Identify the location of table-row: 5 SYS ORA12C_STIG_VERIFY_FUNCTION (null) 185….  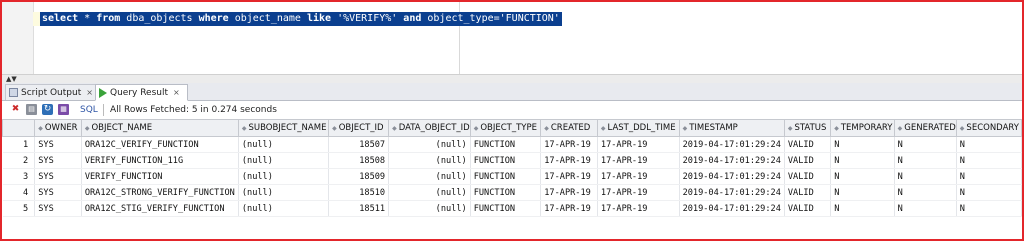
(512, 208).